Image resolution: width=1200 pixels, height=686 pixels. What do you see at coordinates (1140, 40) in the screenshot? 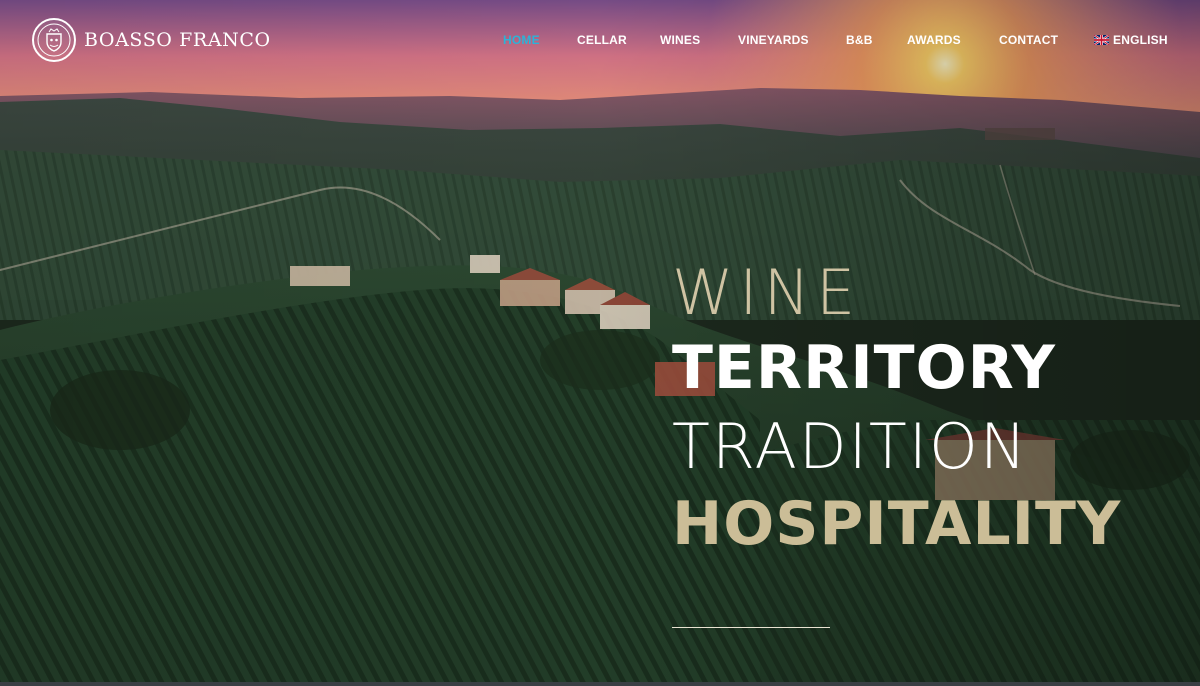
I see `language-label: ENGLISH` at bounding box center [1140, 40].